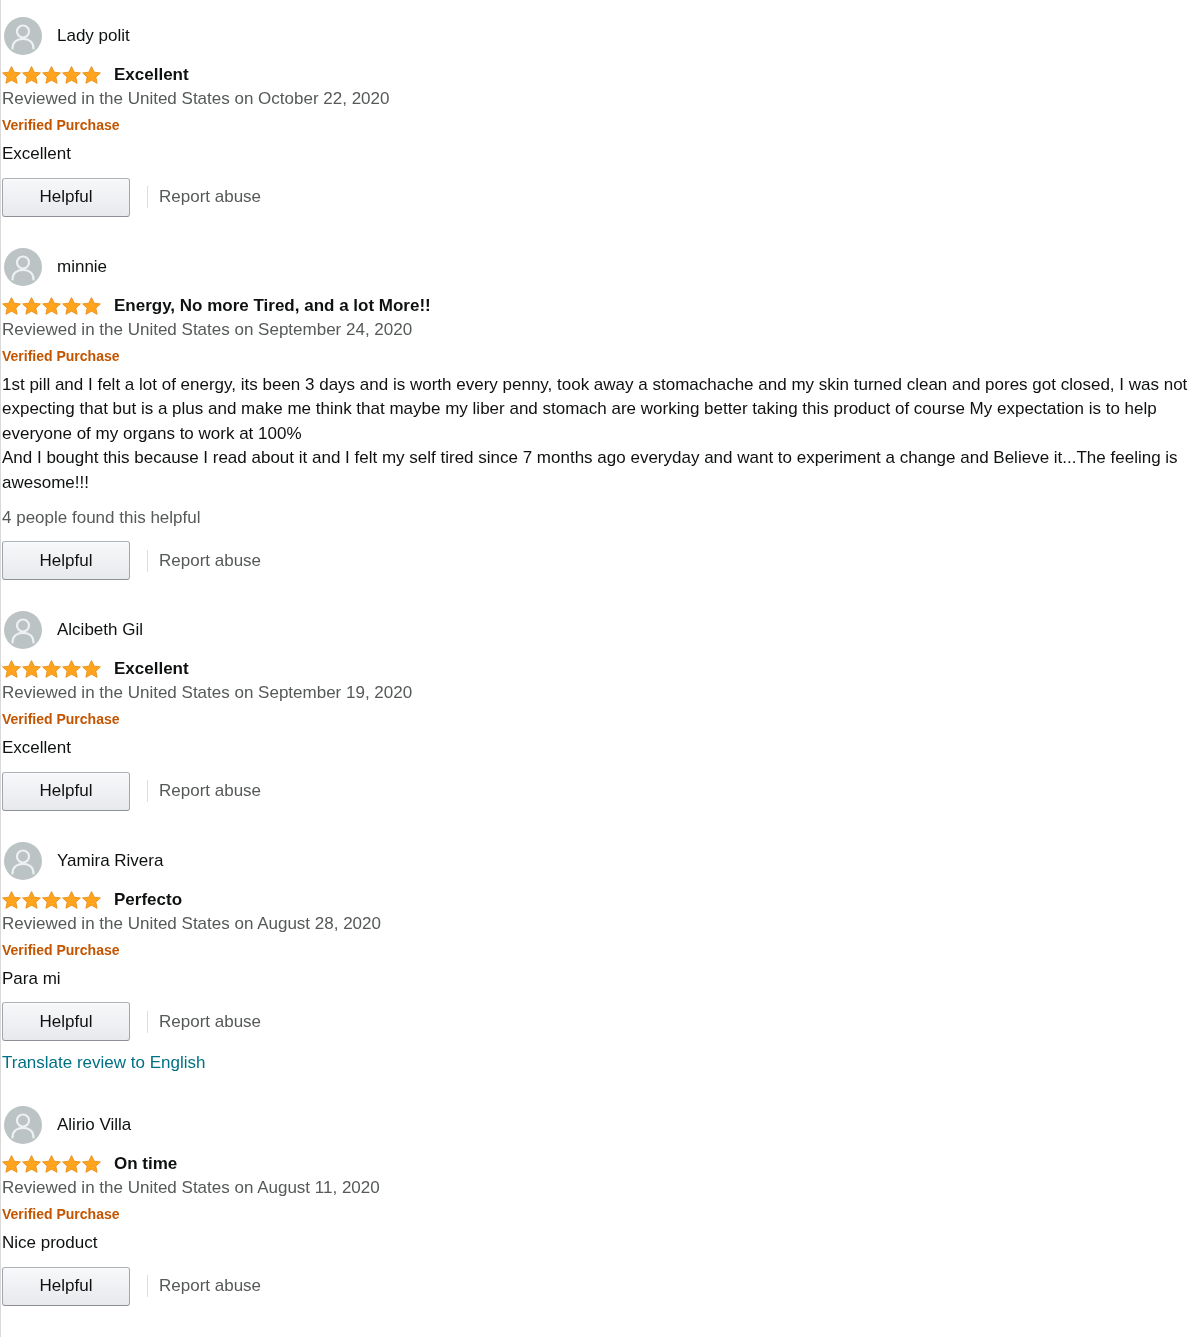  Describe the element at coordinates (31, 978) in the screenshot. I see `review-text: Para mi` at that location.